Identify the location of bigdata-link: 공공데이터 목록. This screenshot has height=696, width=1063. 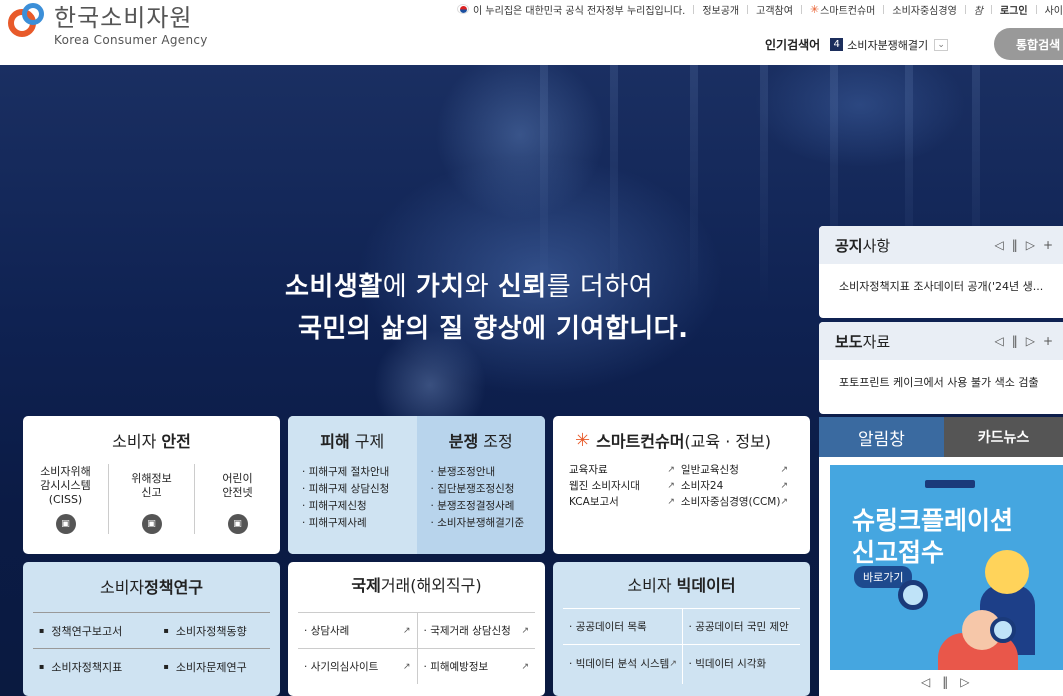
(622, 626).